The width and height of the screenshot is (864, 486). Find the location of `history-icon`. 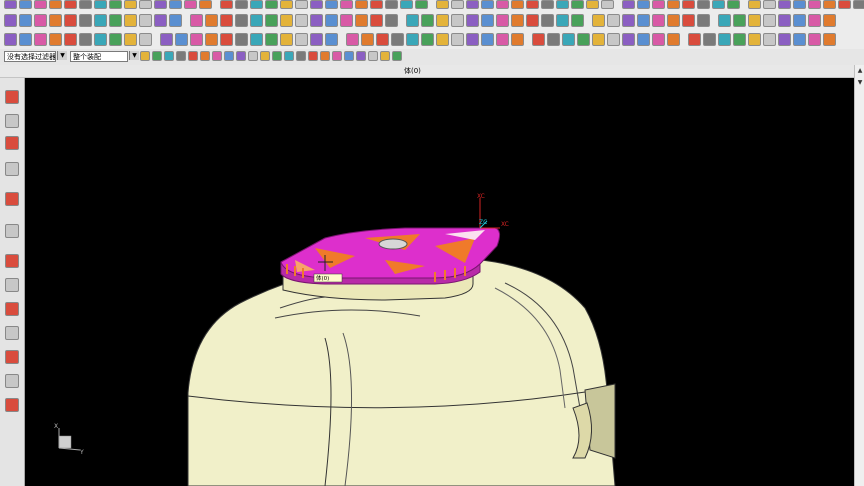

history-icon is located at coordinates (12, 261).